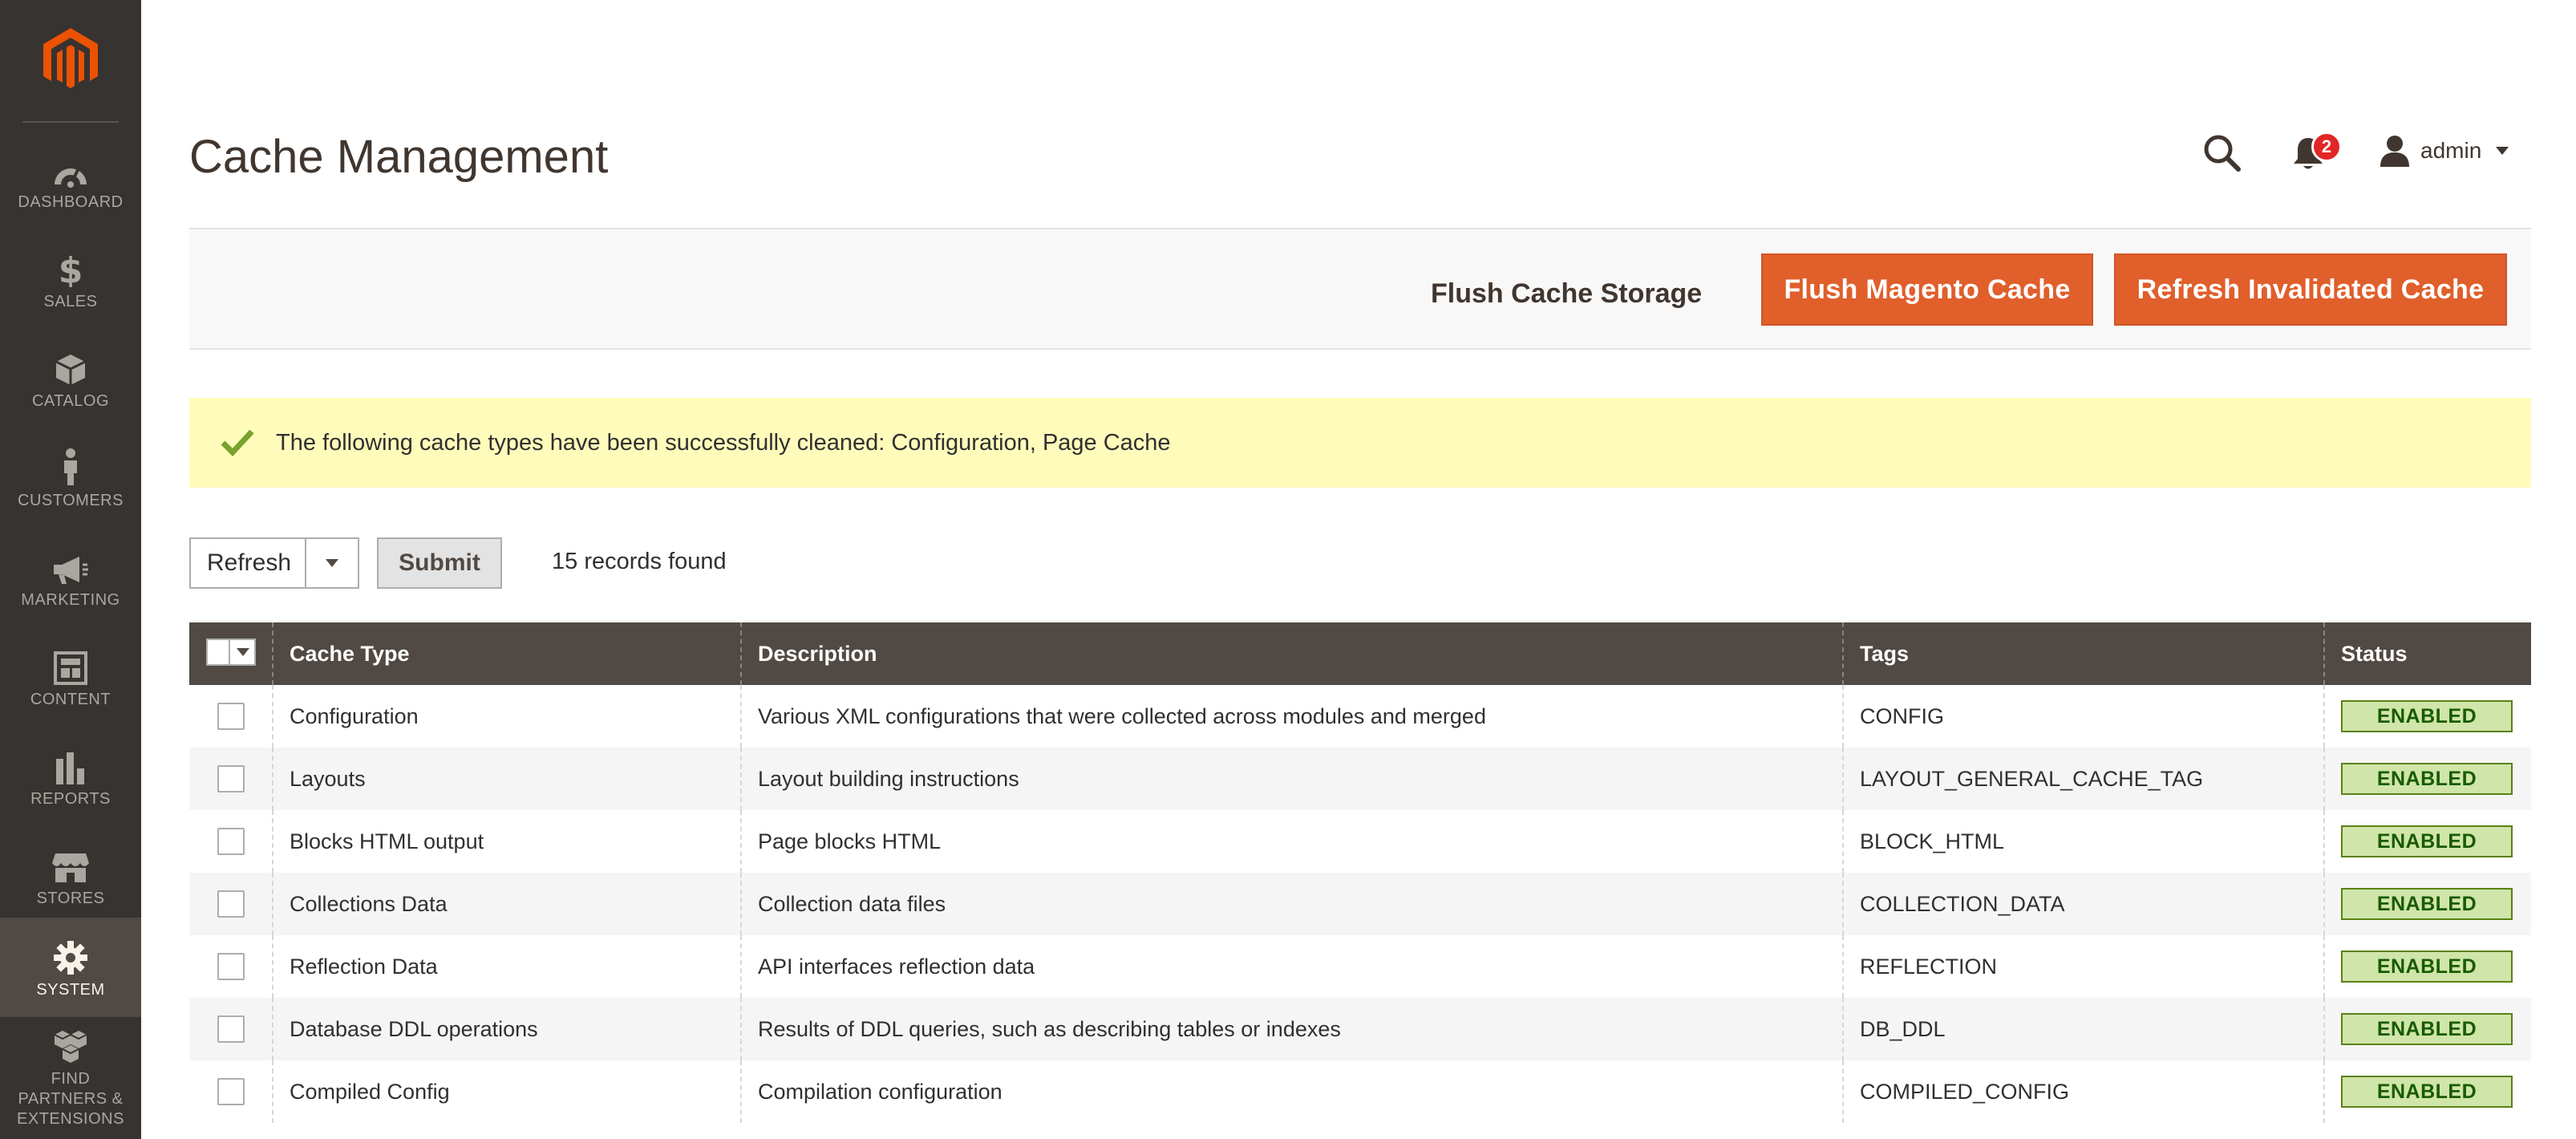 The width and height of the screenshot is (2576, 1139). I want to click on admin-user-menu: admin, so click(2444, 150).